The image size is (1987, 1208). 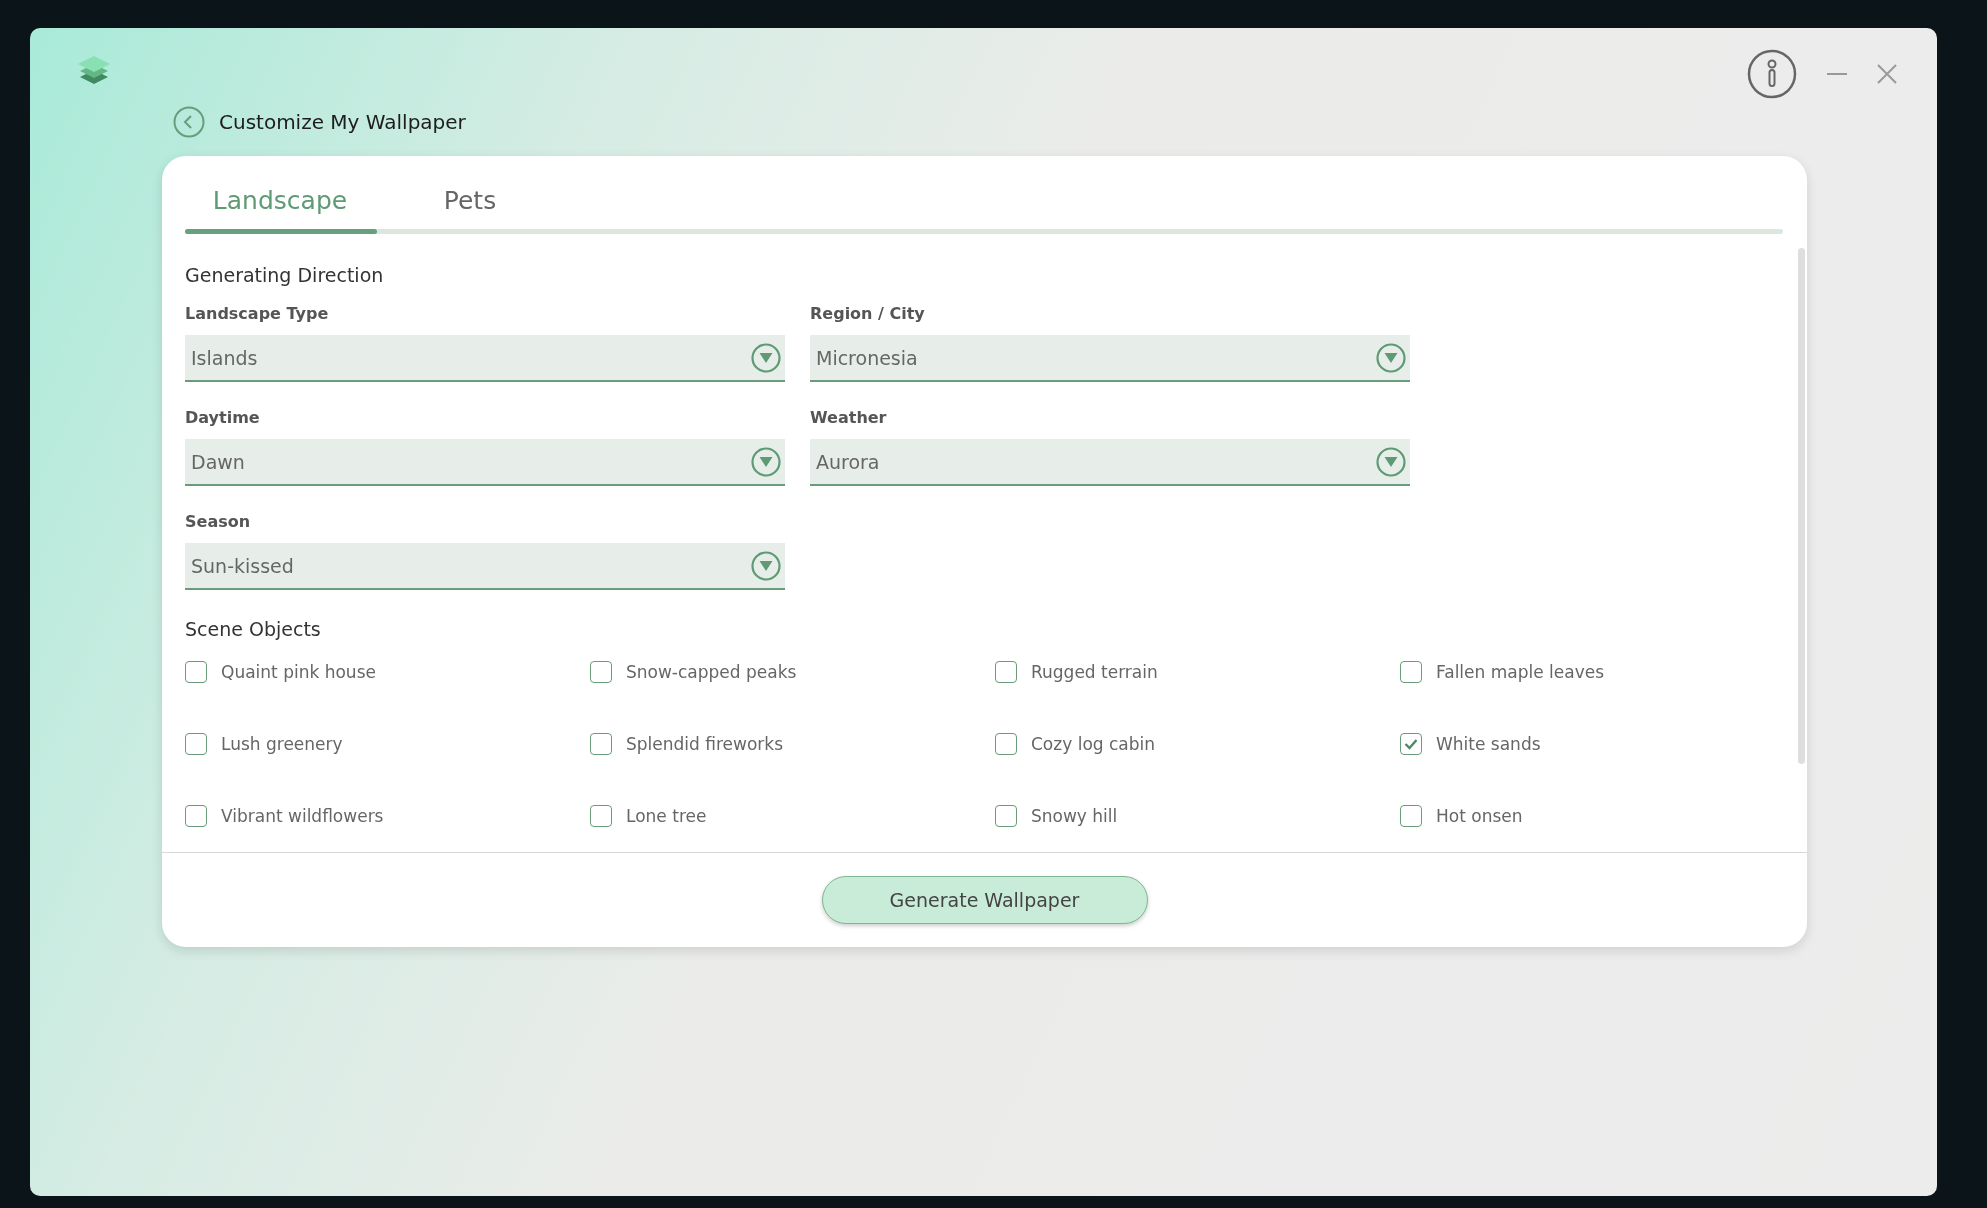 What do you see at coordinates (485, 358) in the screenshot?
I see `dropdown: Islands` at bounding box center [485, 358].